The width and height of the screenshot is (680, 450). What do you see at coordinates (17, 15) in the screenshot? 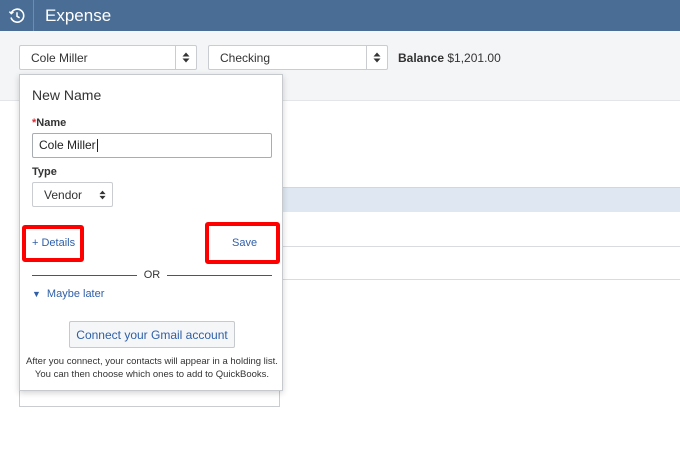
I see `clock-history-icon` at bounding box center [17, 15].